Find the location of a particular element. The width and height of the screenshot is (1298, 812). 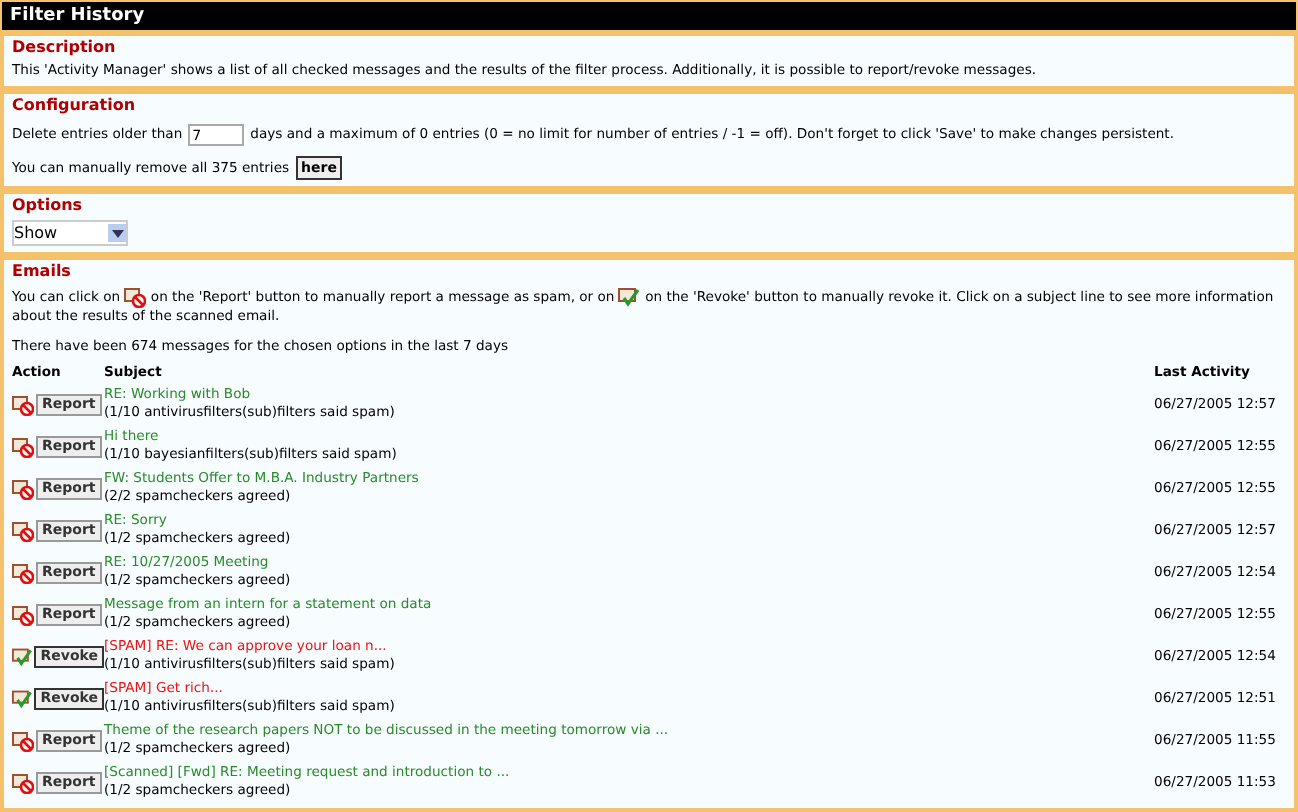

section-heading: Emails is located at coordinates (41, 271).